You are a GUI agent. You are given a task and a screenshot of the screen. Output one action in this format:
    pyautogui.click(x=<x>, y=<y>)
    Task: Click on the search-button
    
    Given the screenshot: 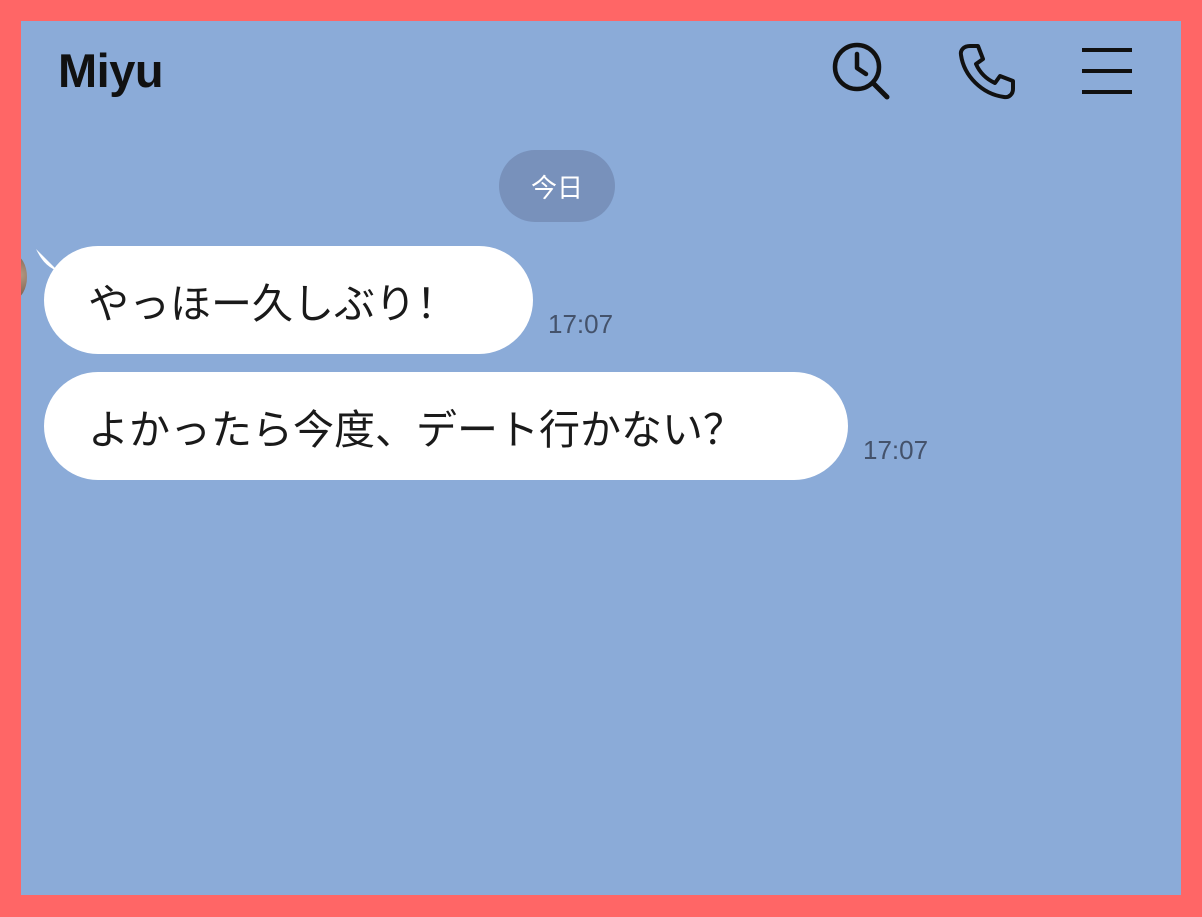 What is the action you would take?
    pyautogui.click(x=861, y=71)
    